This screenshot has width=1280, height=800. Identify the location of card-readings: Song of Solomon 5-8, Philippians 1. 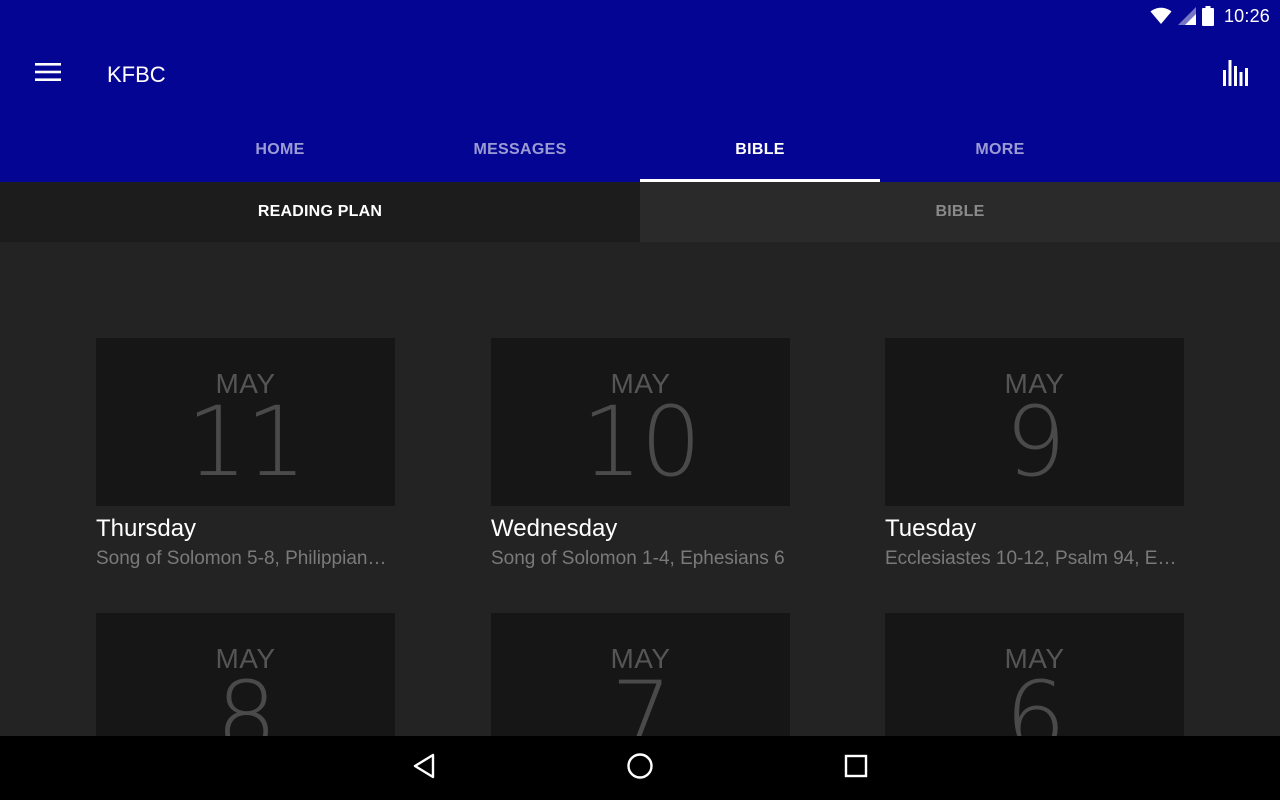
(244, 558).